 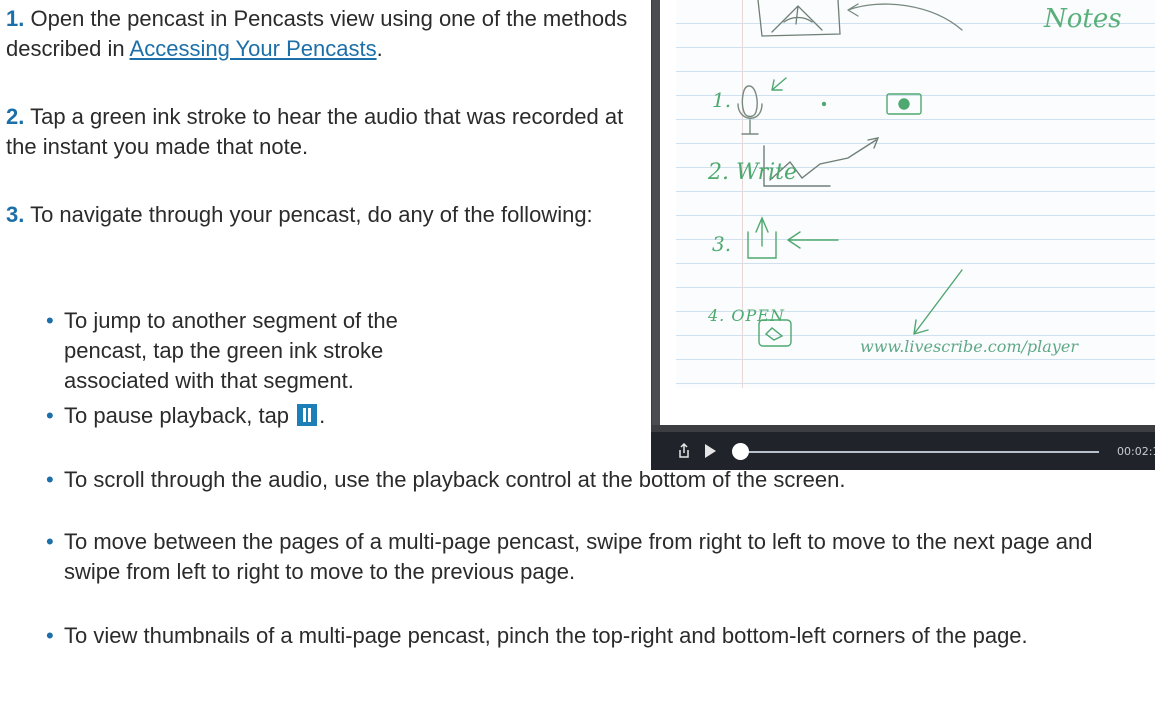 I want to click on arrow-down-left, so click(x=938, y=302).